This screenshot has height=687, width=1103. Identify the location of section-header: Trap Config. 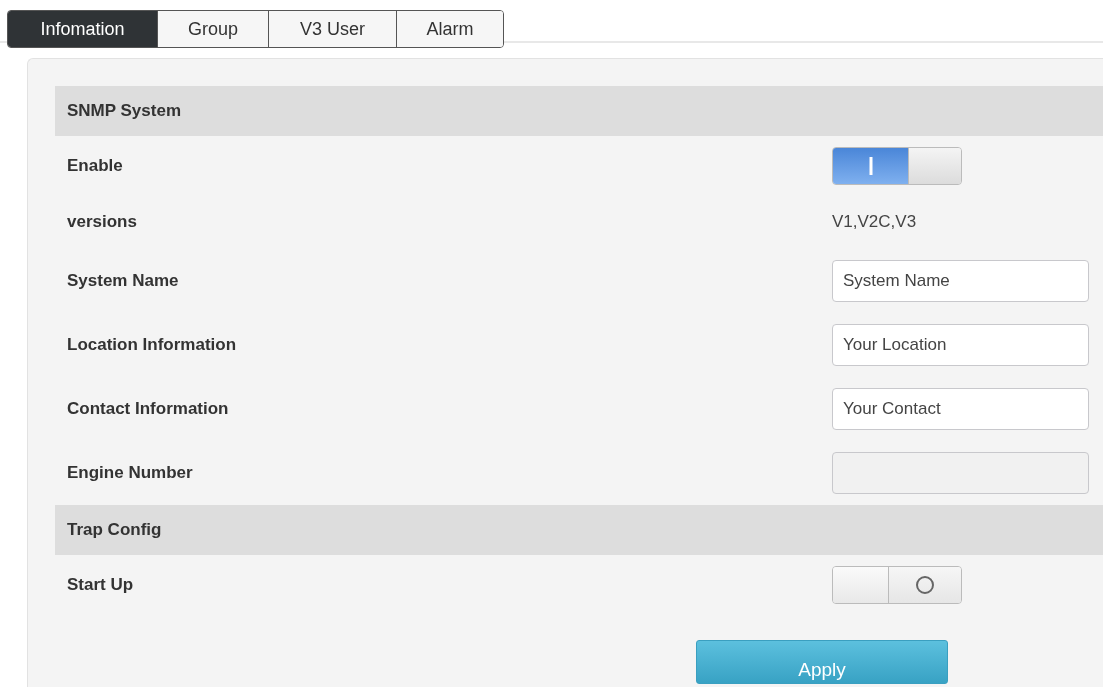
(579, 530).